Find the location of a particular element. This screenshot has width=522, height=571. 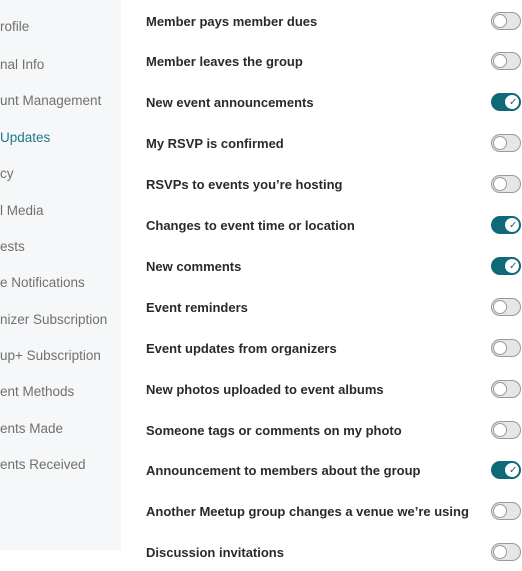

sidebar-item-personal-info: nal Info is located at coordinates (22, 65).